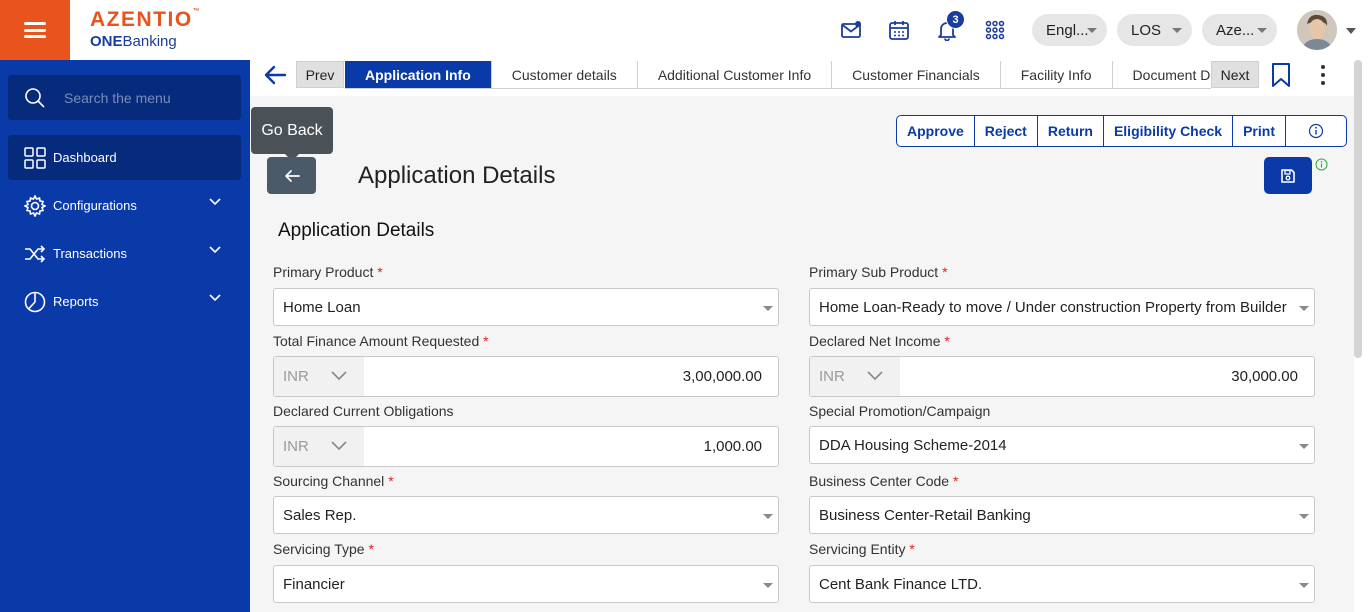 This screenshot has height=612, width=1368. I want to click on primary-sub-product-label: Primary Sub Product *, so click(878, 272).